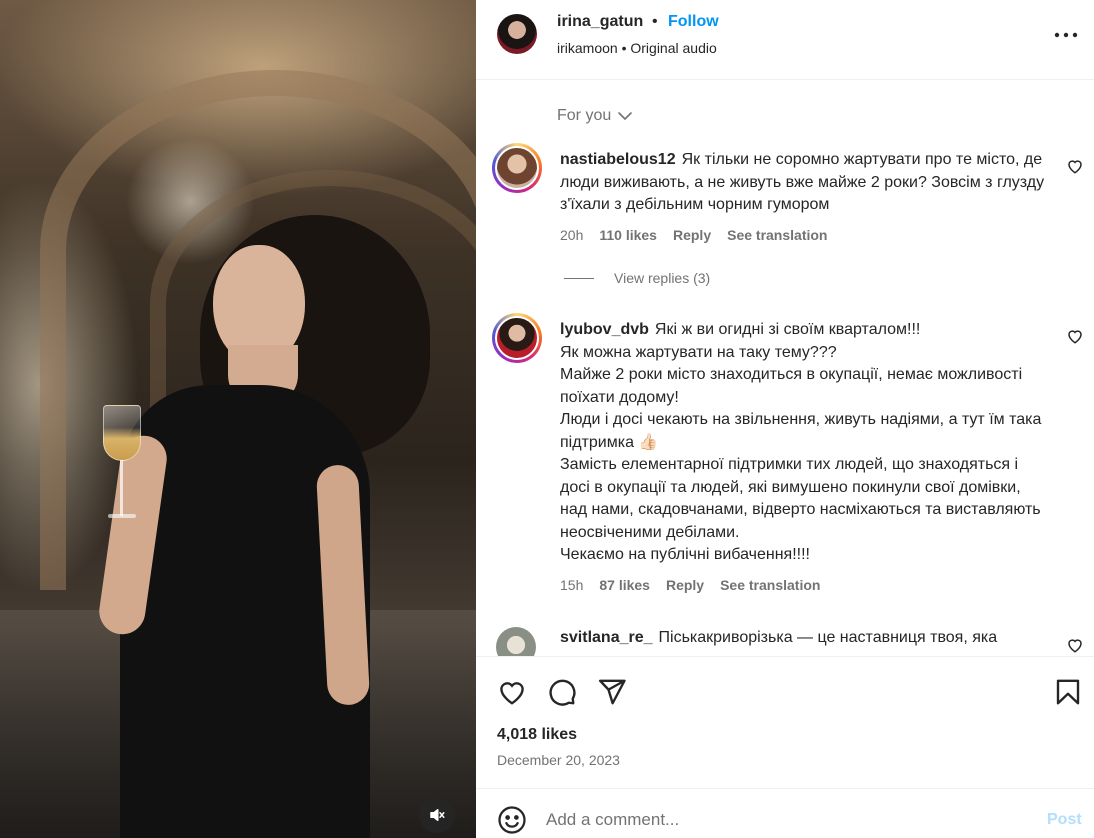 Image resolution: width=1094 pixels, height=838 pixels. What do you see at coordinates (1068, 692) in the screenshot?
I see `save-bookmark-icon` at bounding box center [1068, 692].